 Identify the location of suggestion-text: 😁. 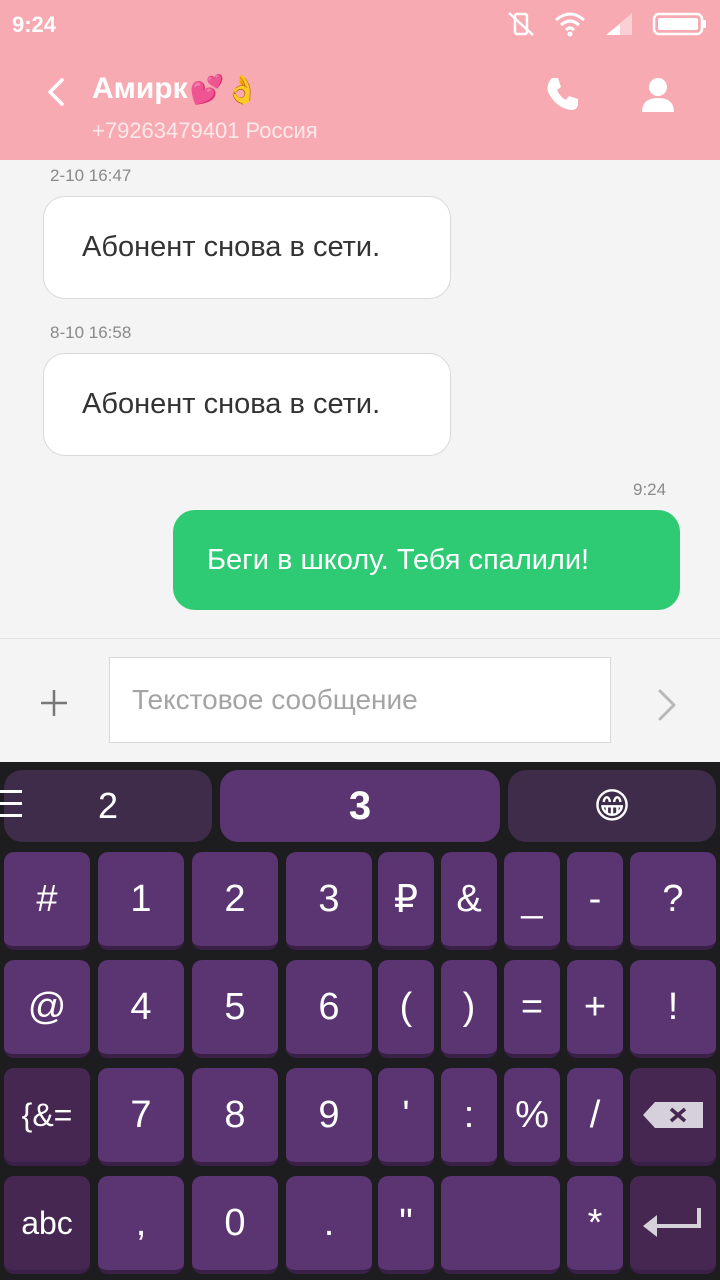
(612, 805).